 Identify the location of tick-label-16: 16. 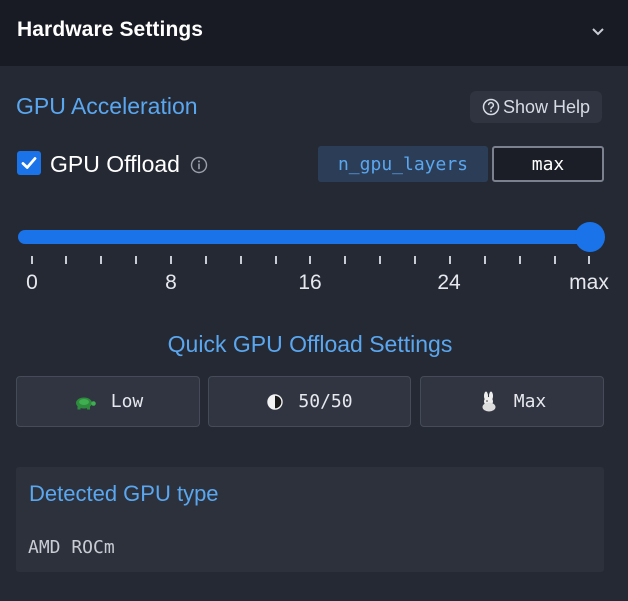
(310, 282).